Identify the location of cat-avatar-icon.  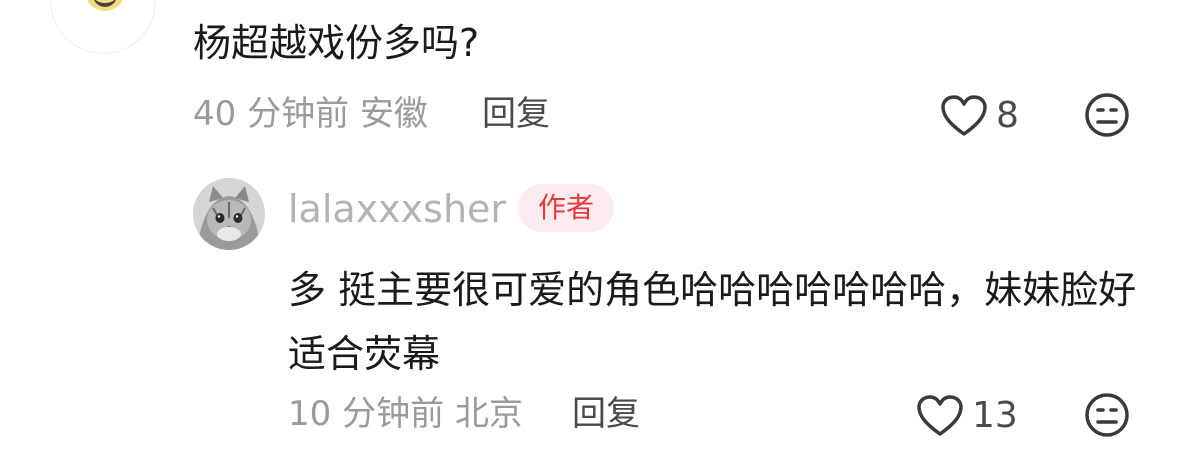
(229, 214).